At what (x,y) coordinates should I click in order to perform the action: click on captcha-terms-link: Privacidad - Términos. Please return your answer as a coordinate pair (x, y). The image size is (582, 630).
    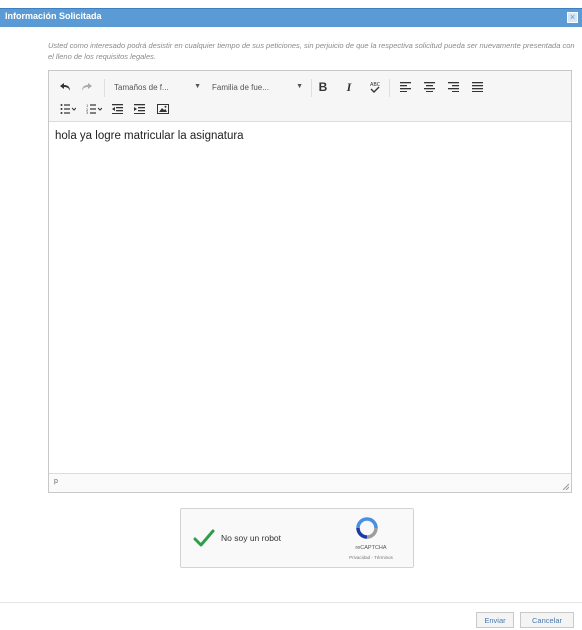
    Looking at the image, I should click on (371, 557).